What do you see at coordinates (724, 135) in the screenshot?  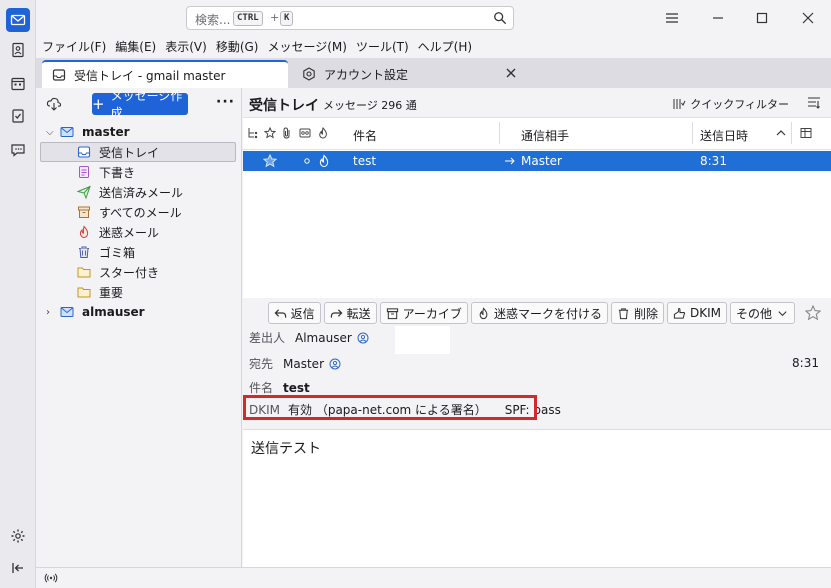 I see `column-date: 送信日時` at bounding box center [724, 135].